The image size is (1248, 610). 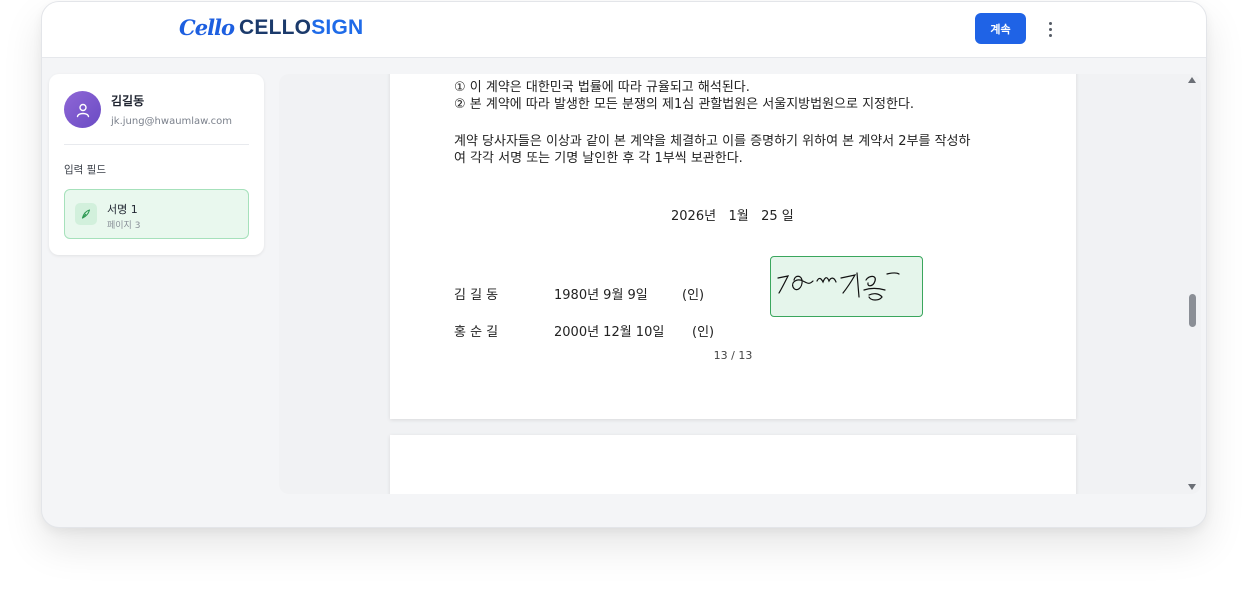 What do you see at coordinates (601, 295) in the screenshot?
I see `party-1-dob: 1980년 9월 9일` at bounding box center [601, 295].